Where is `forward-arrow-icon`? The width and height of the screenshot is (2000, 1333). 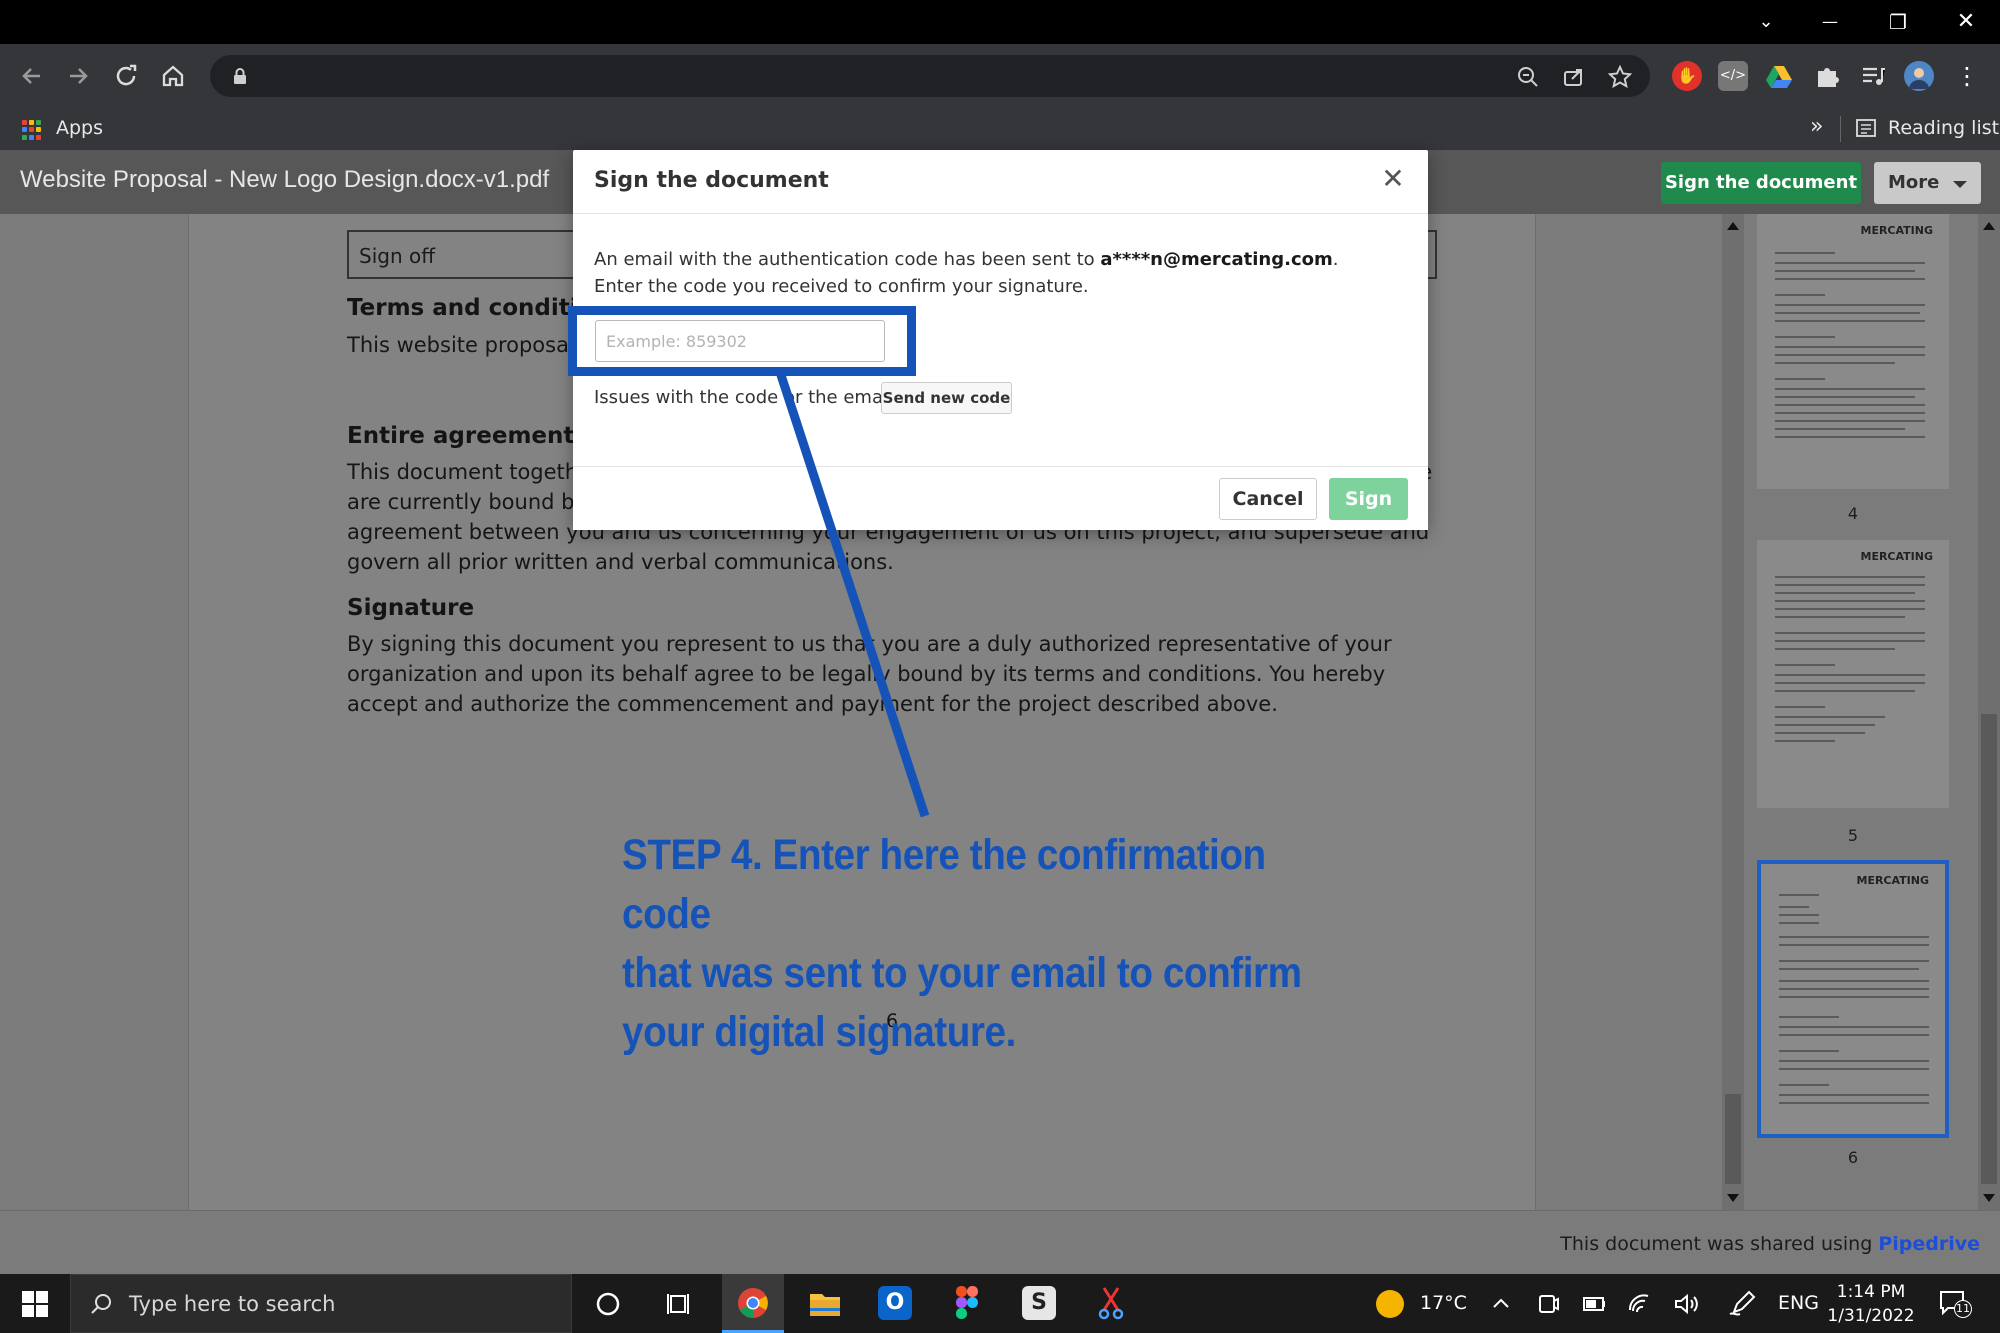
forward-arrow-icon is located at coordinates (78, 76).